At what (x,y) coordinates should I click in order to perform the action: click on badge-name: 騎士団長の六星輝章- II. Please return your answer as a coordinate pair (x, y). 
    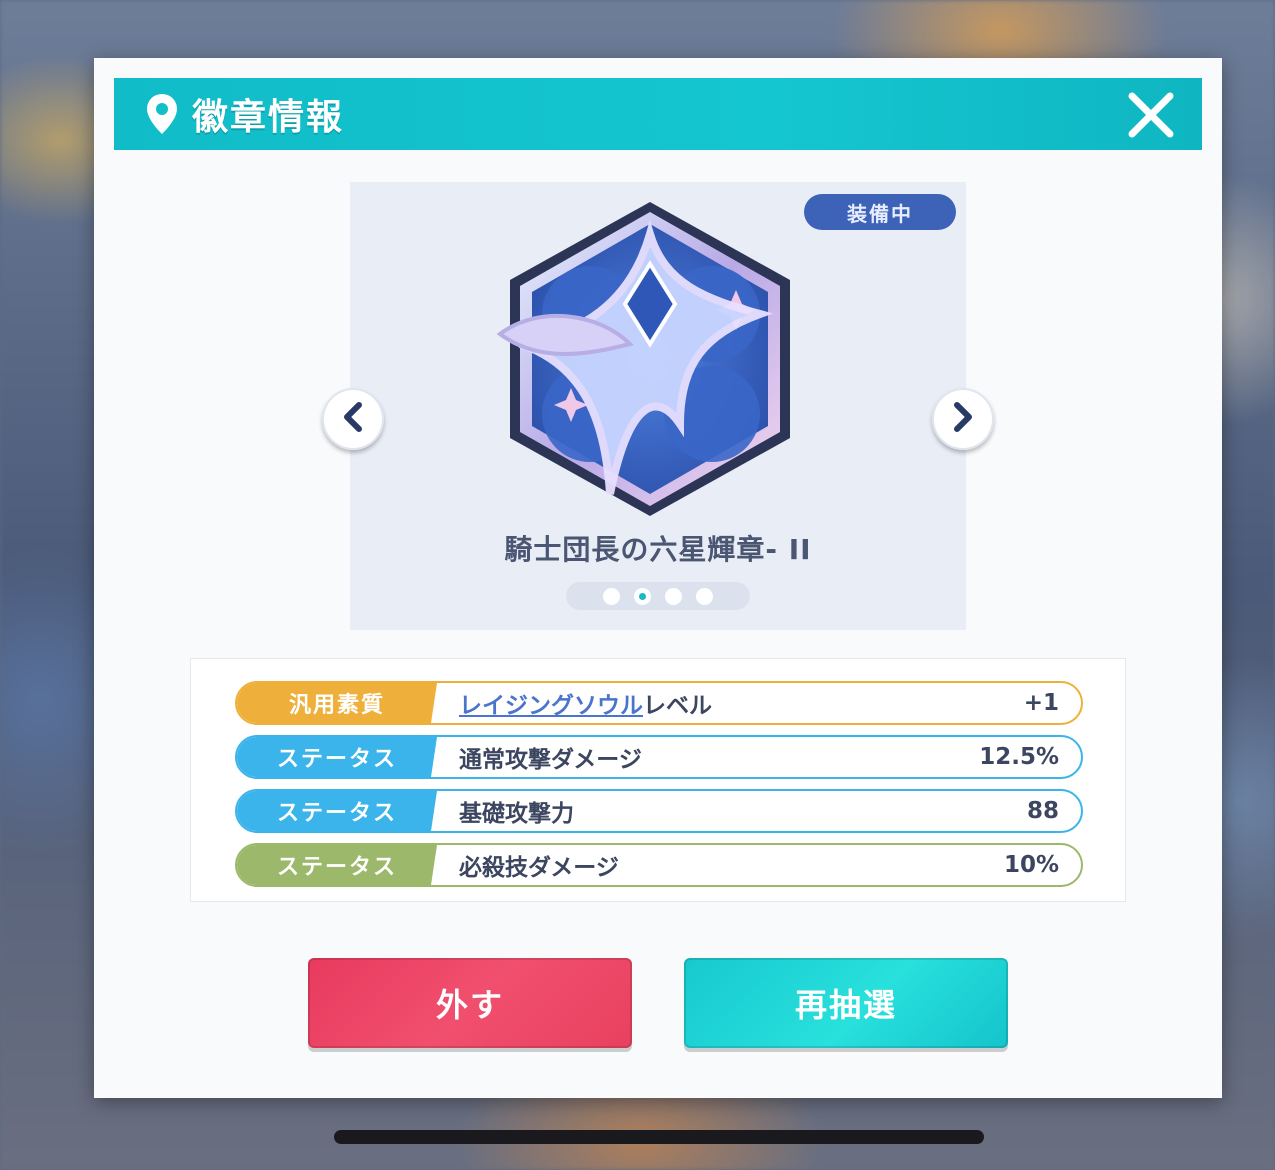
    Looking at the image, I should click on (658, 549).